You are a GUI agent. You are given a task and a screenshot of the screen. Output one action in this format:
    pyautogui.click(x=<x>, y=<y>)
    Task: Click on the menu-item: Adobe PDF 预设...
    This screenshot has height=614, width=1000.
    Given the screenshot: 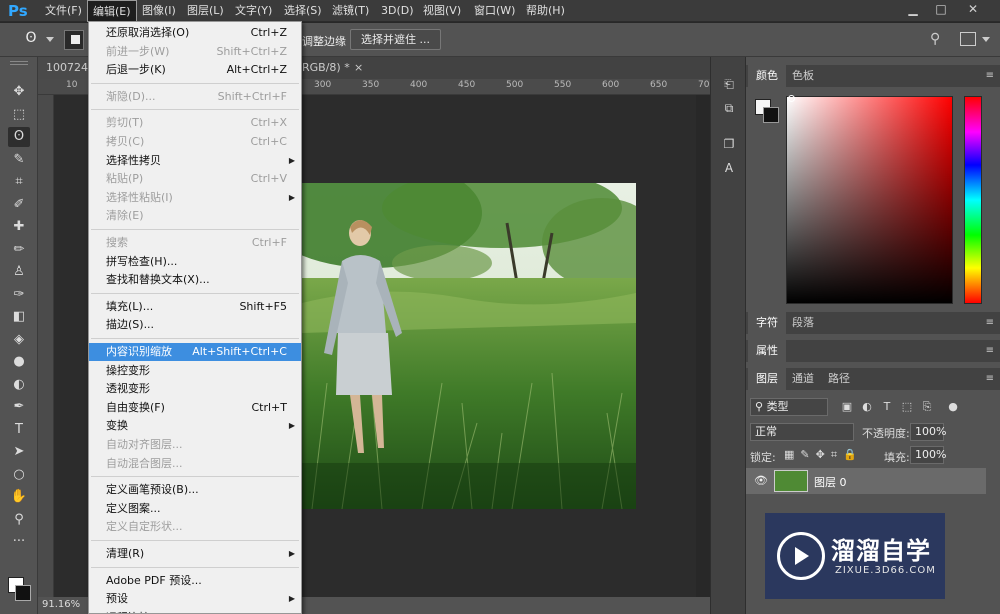 What is the action you would take?
    pyautogui.click(x=195, y=581)
    